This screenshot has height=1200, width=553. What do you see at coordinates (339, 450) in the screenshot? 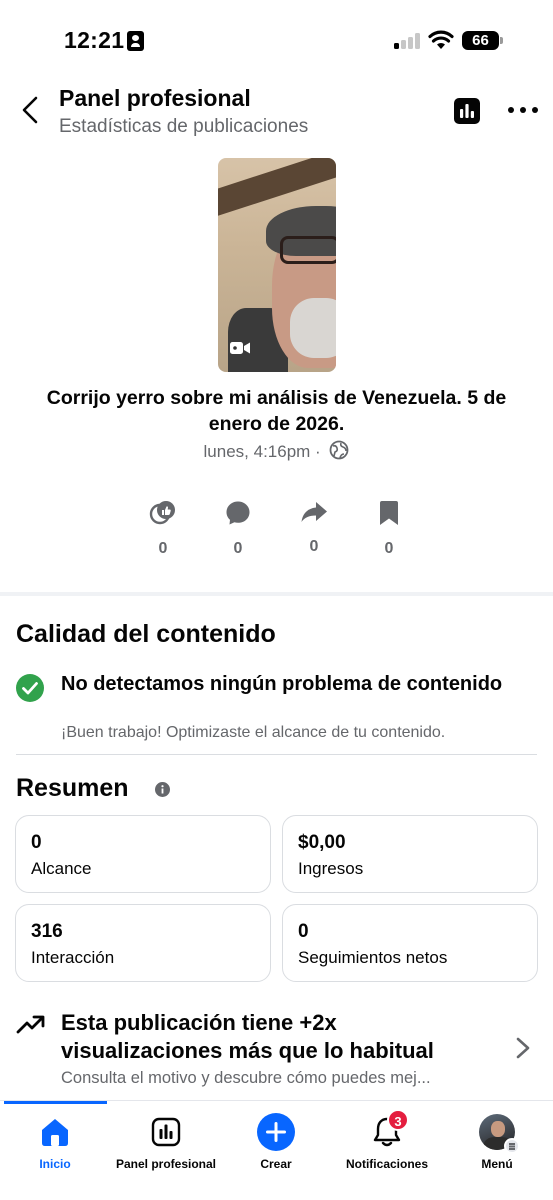
I see `globe-icon` at bounding box center [339, 450].